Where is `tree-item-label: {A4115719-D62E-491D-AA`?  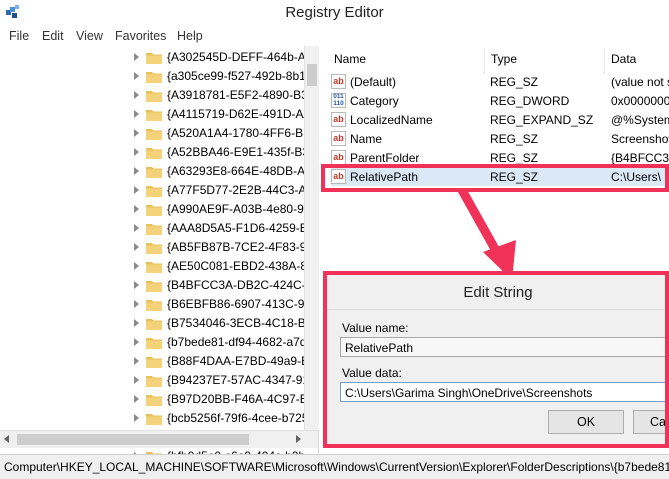 tree-item-label: {A4115719-D62E-491D-AA is located at coordinates (239, 114).